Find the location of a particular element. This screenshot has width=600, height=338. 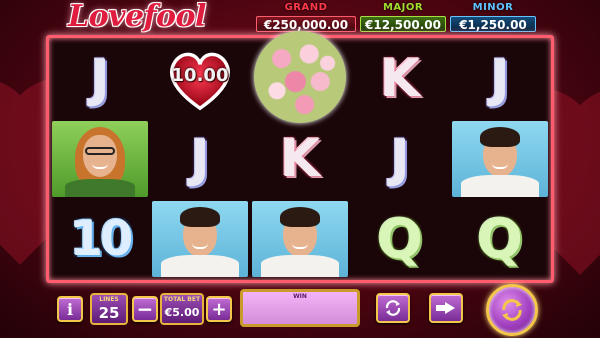

reel-cell-r3c1: 10 is located at coordinates (100, 239).